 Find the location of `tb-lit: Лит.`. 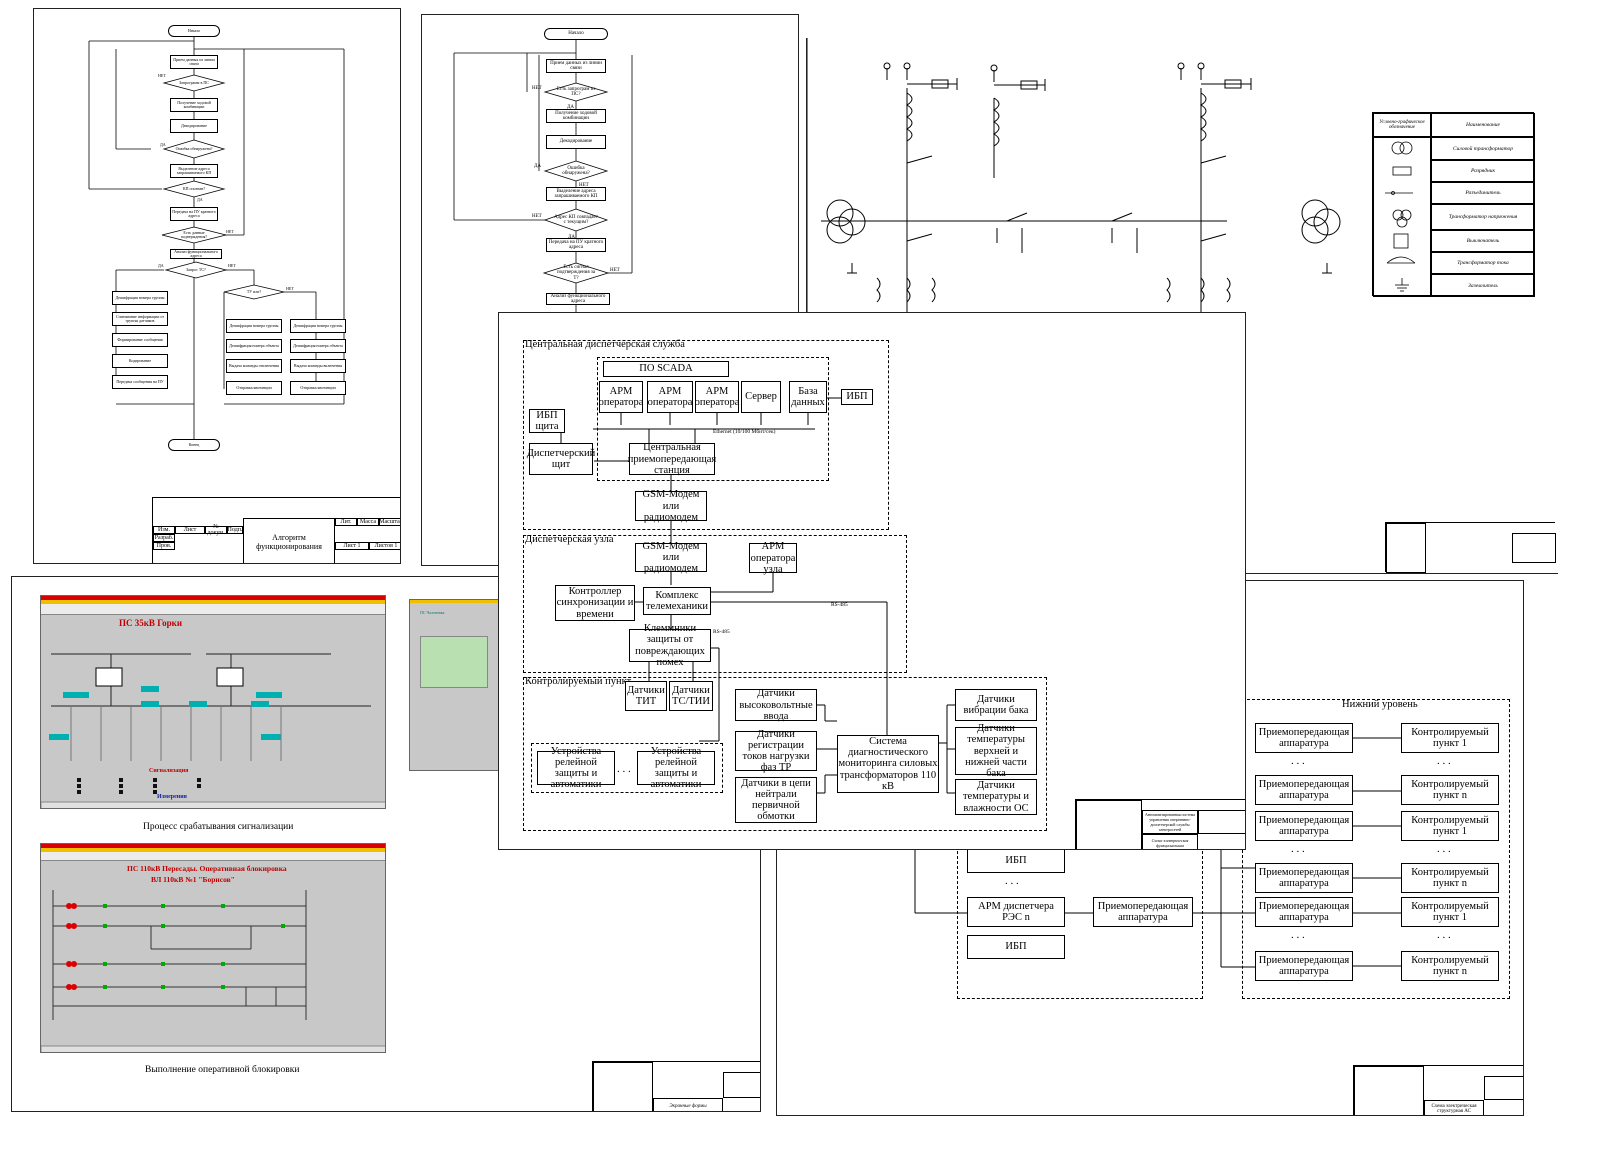

tb-lit: Лит. is located at coordinates (346, 522).